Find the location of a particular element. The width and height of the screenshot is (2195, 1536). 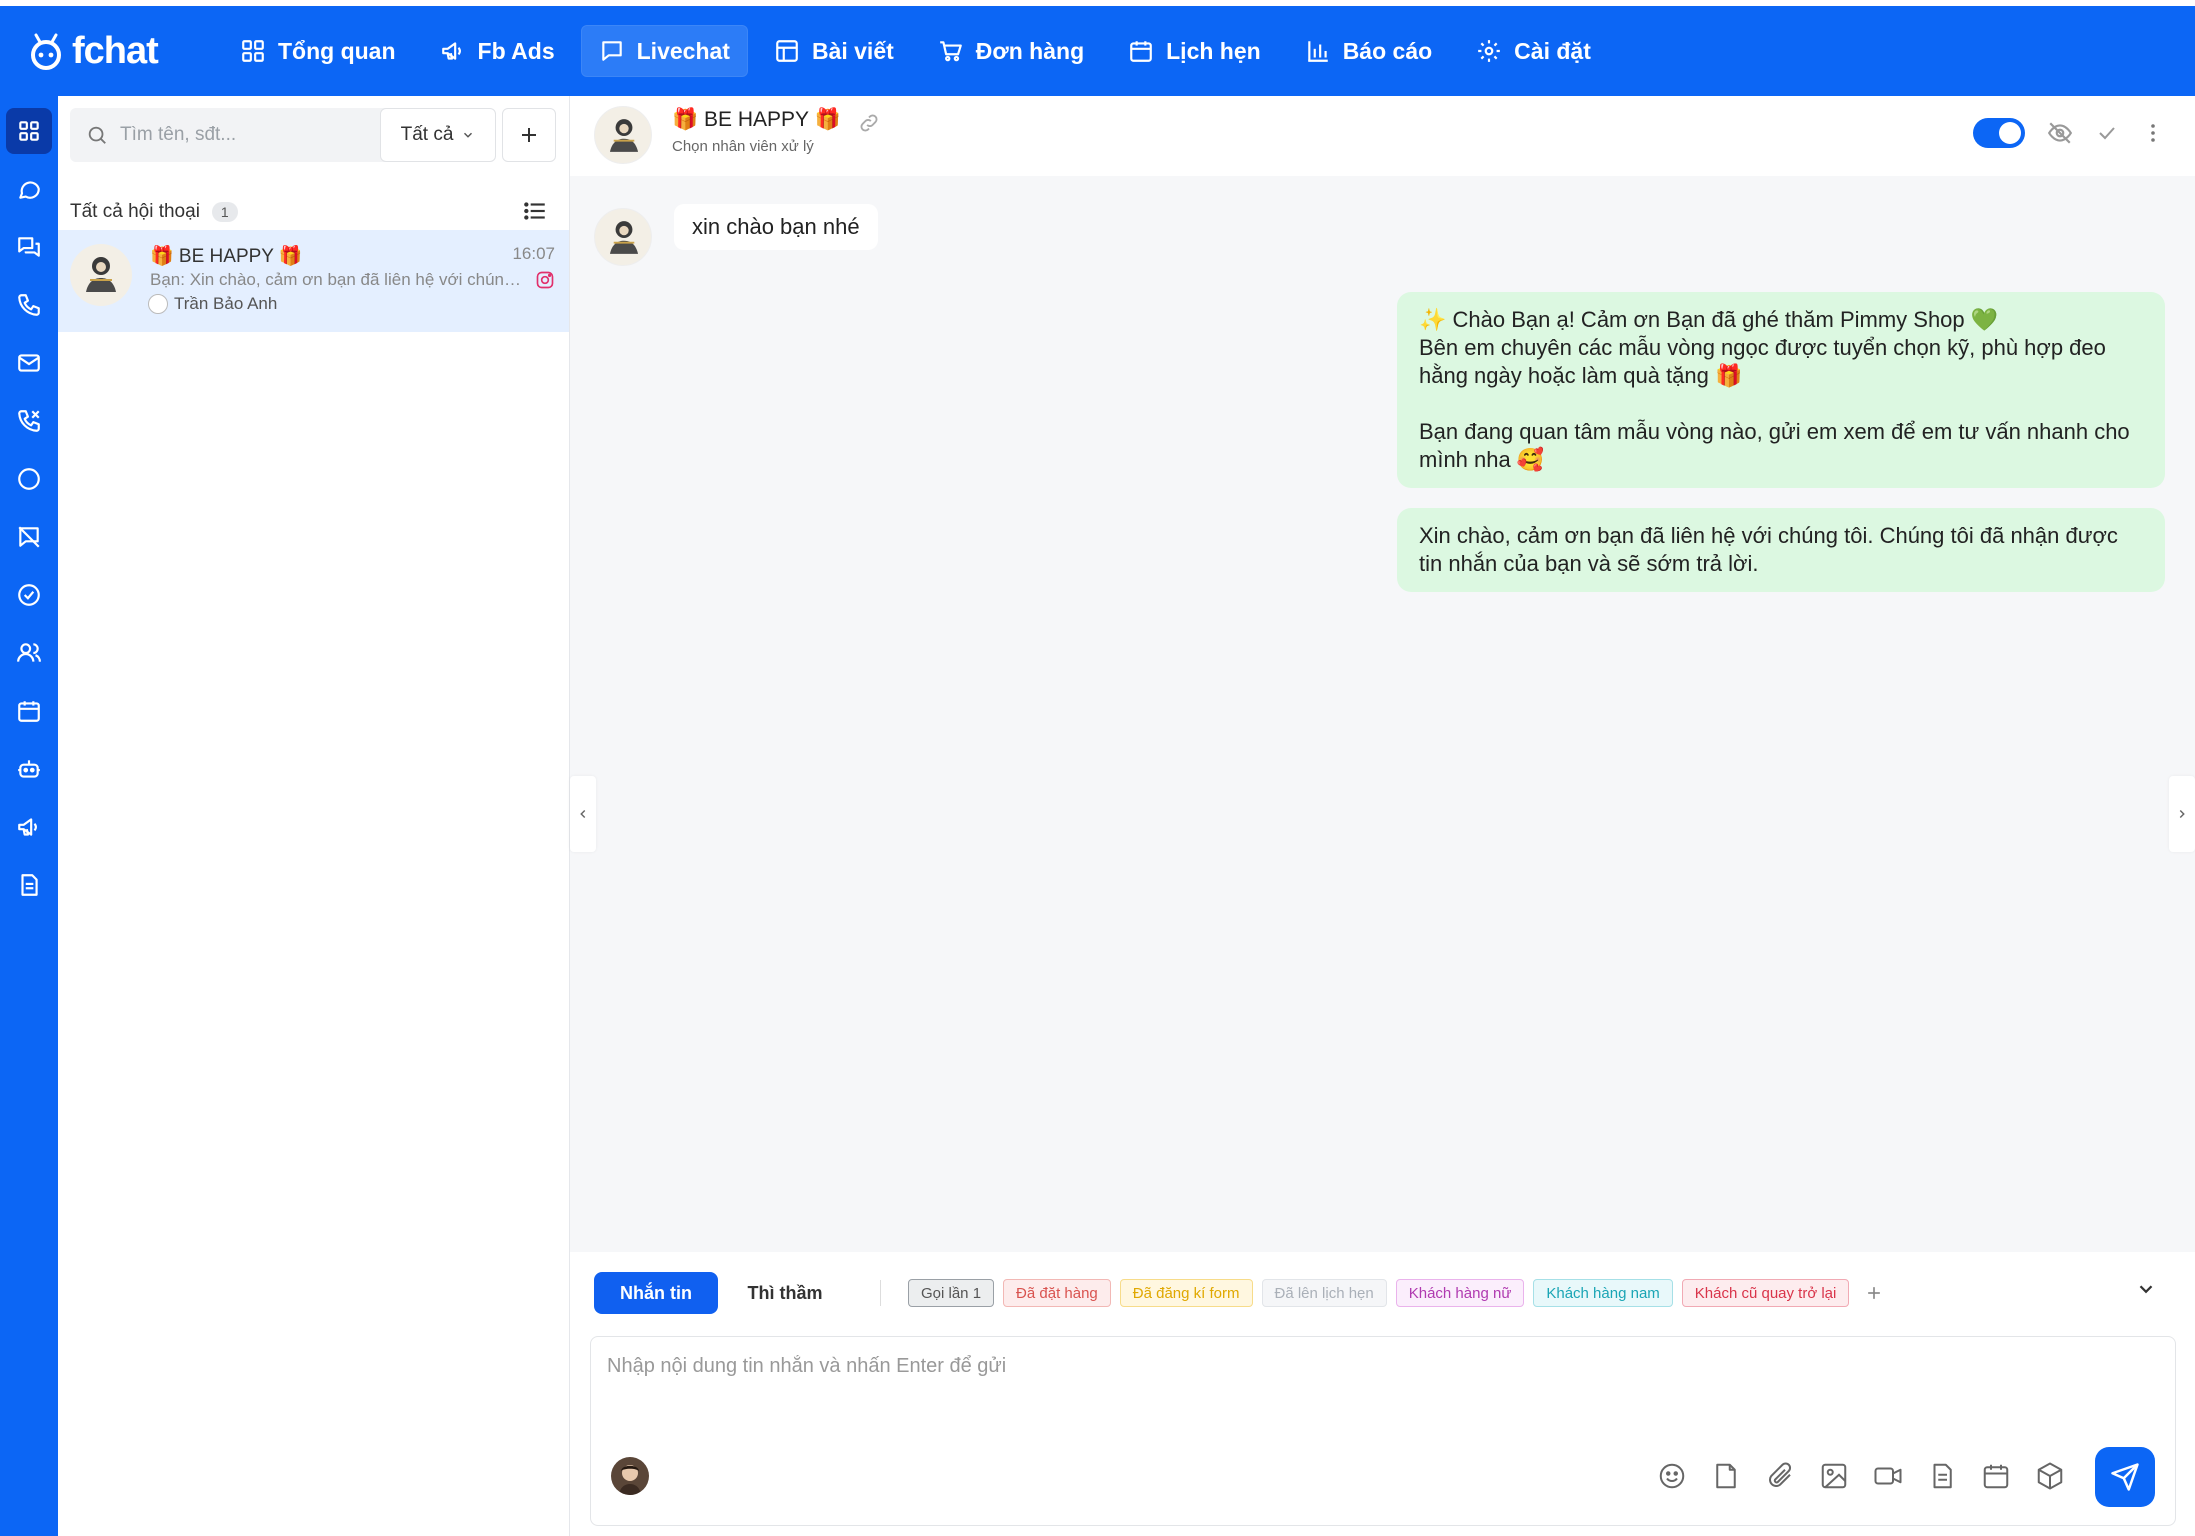

rail-messages is located at coordinates (29, 189).